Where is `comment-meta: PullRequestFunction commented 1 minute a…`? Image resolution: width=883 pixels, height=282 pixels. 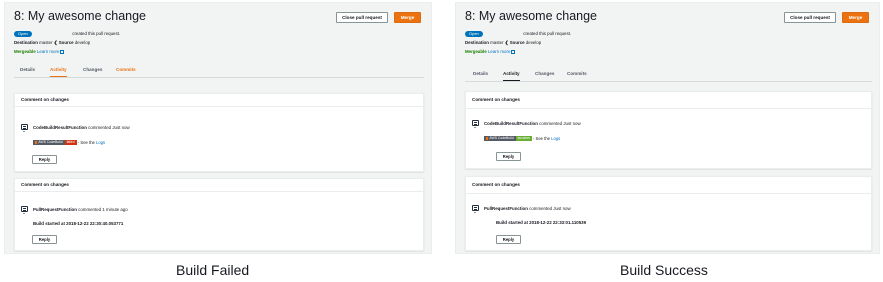
comment-meta: PullRequestFunction commented 1 minute a… is located at coordinates (80, 209).